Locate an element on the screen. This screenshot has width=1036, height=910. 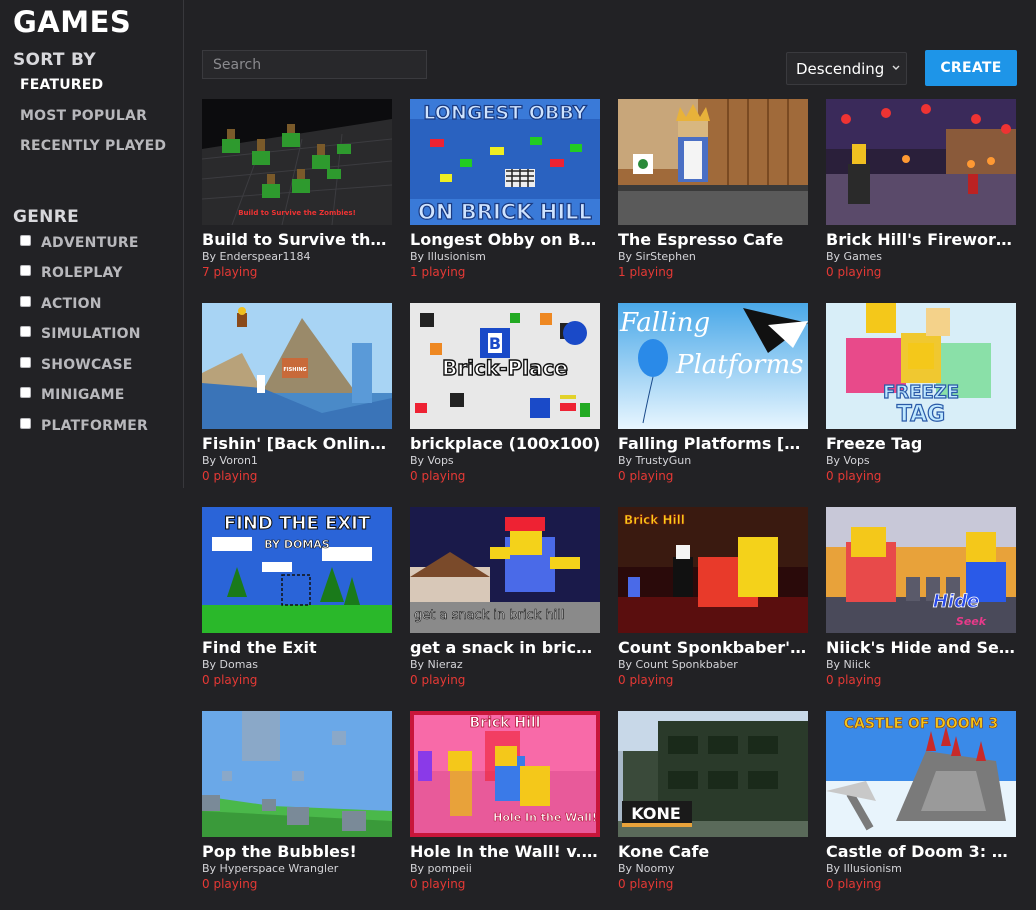
genre-roleplay: ROLEPLAY is located at coordinates (71, 273).